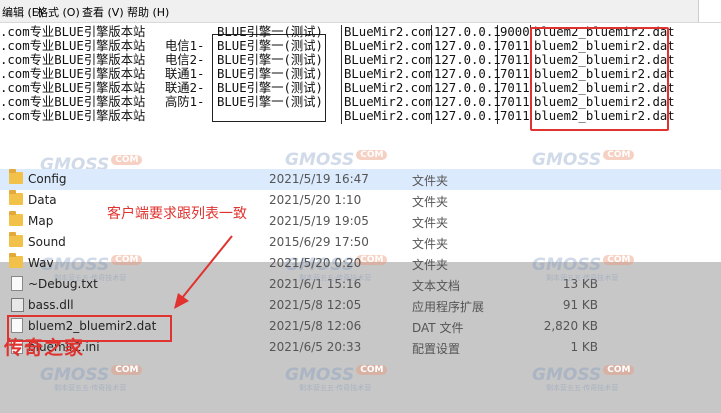 This screenshot has width=721, height=413. Describe the element at coordinates (438, 328) in the screenshot. I see `file-type: DAT 文件` at that location.